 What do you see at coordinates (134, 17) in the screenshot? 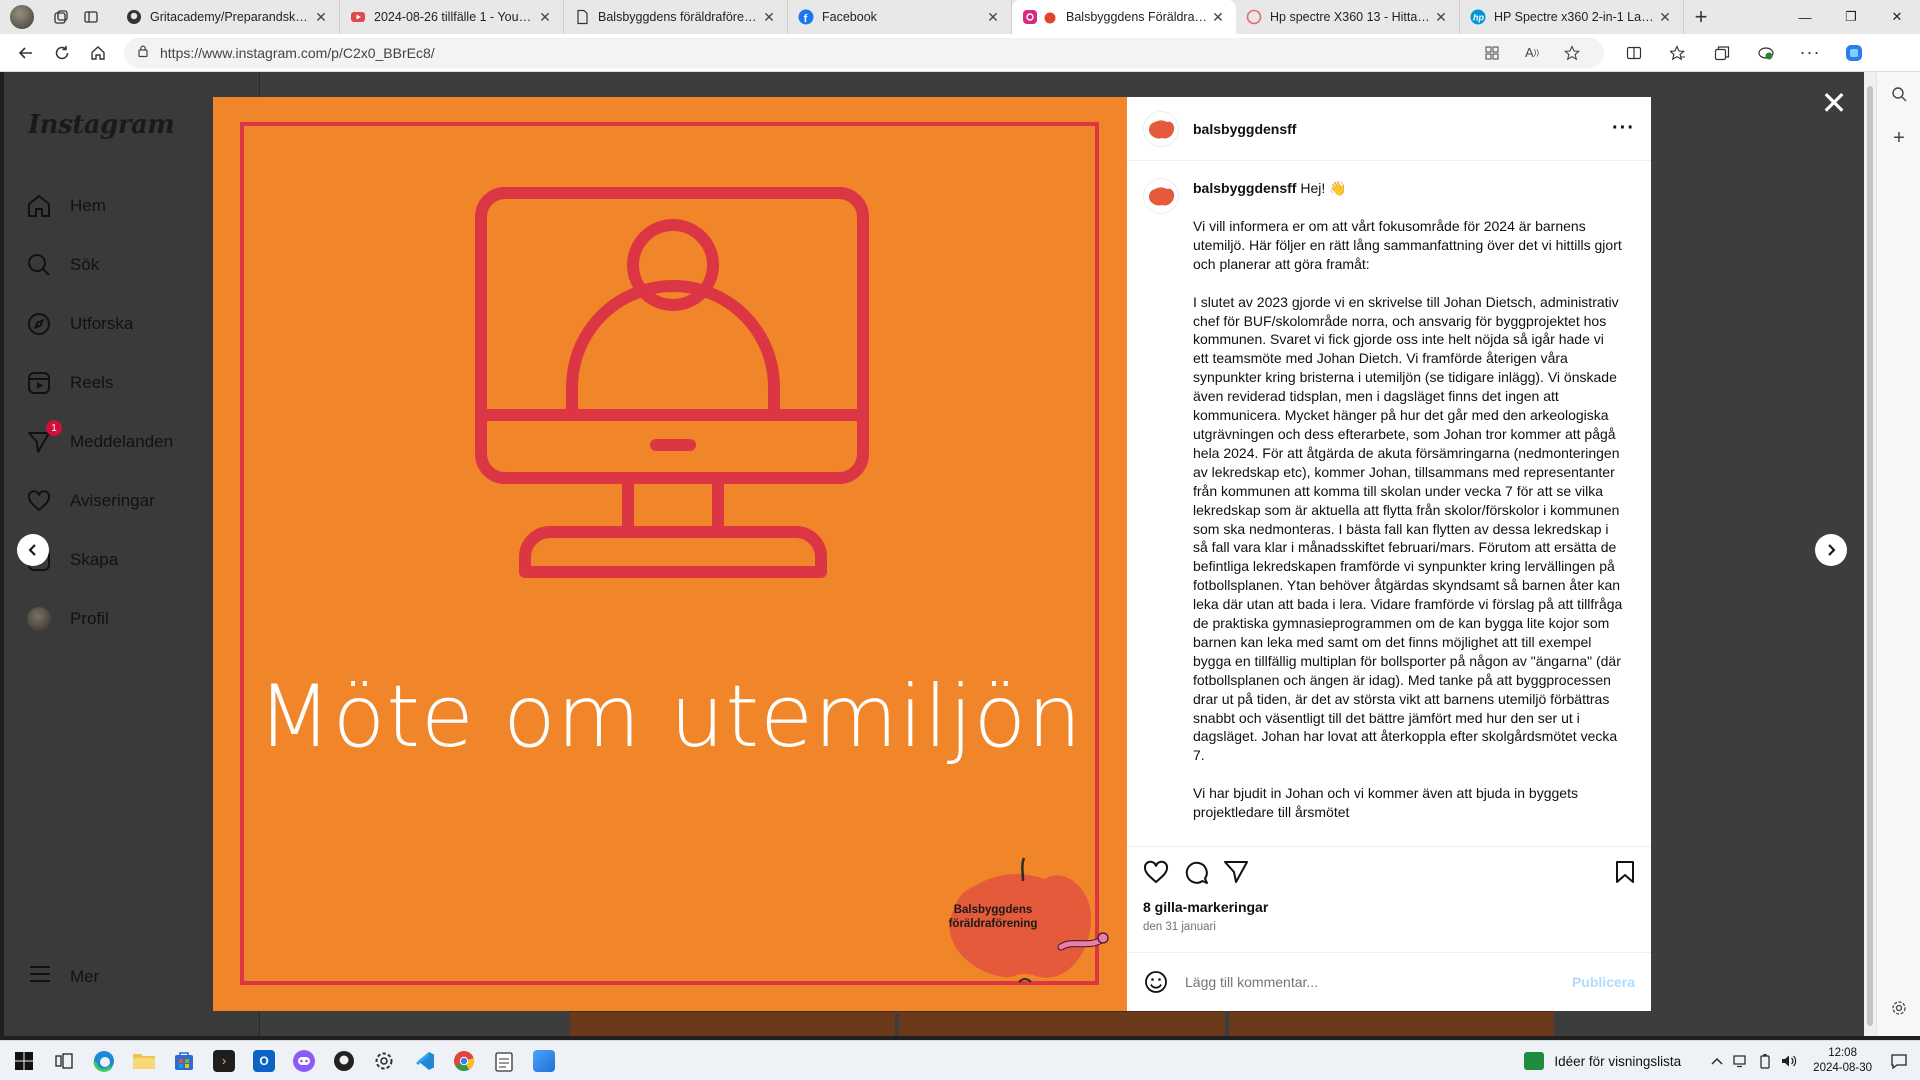
I see `github-icon` at bounding box center [134, 17].